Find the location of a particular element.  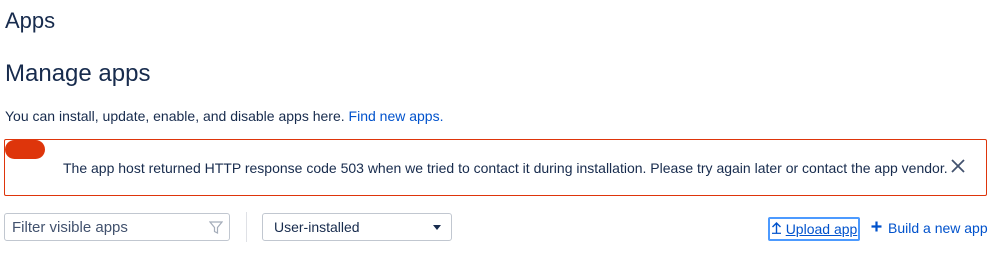

app-type-select: User-installed is located at coordinates (357, 227).